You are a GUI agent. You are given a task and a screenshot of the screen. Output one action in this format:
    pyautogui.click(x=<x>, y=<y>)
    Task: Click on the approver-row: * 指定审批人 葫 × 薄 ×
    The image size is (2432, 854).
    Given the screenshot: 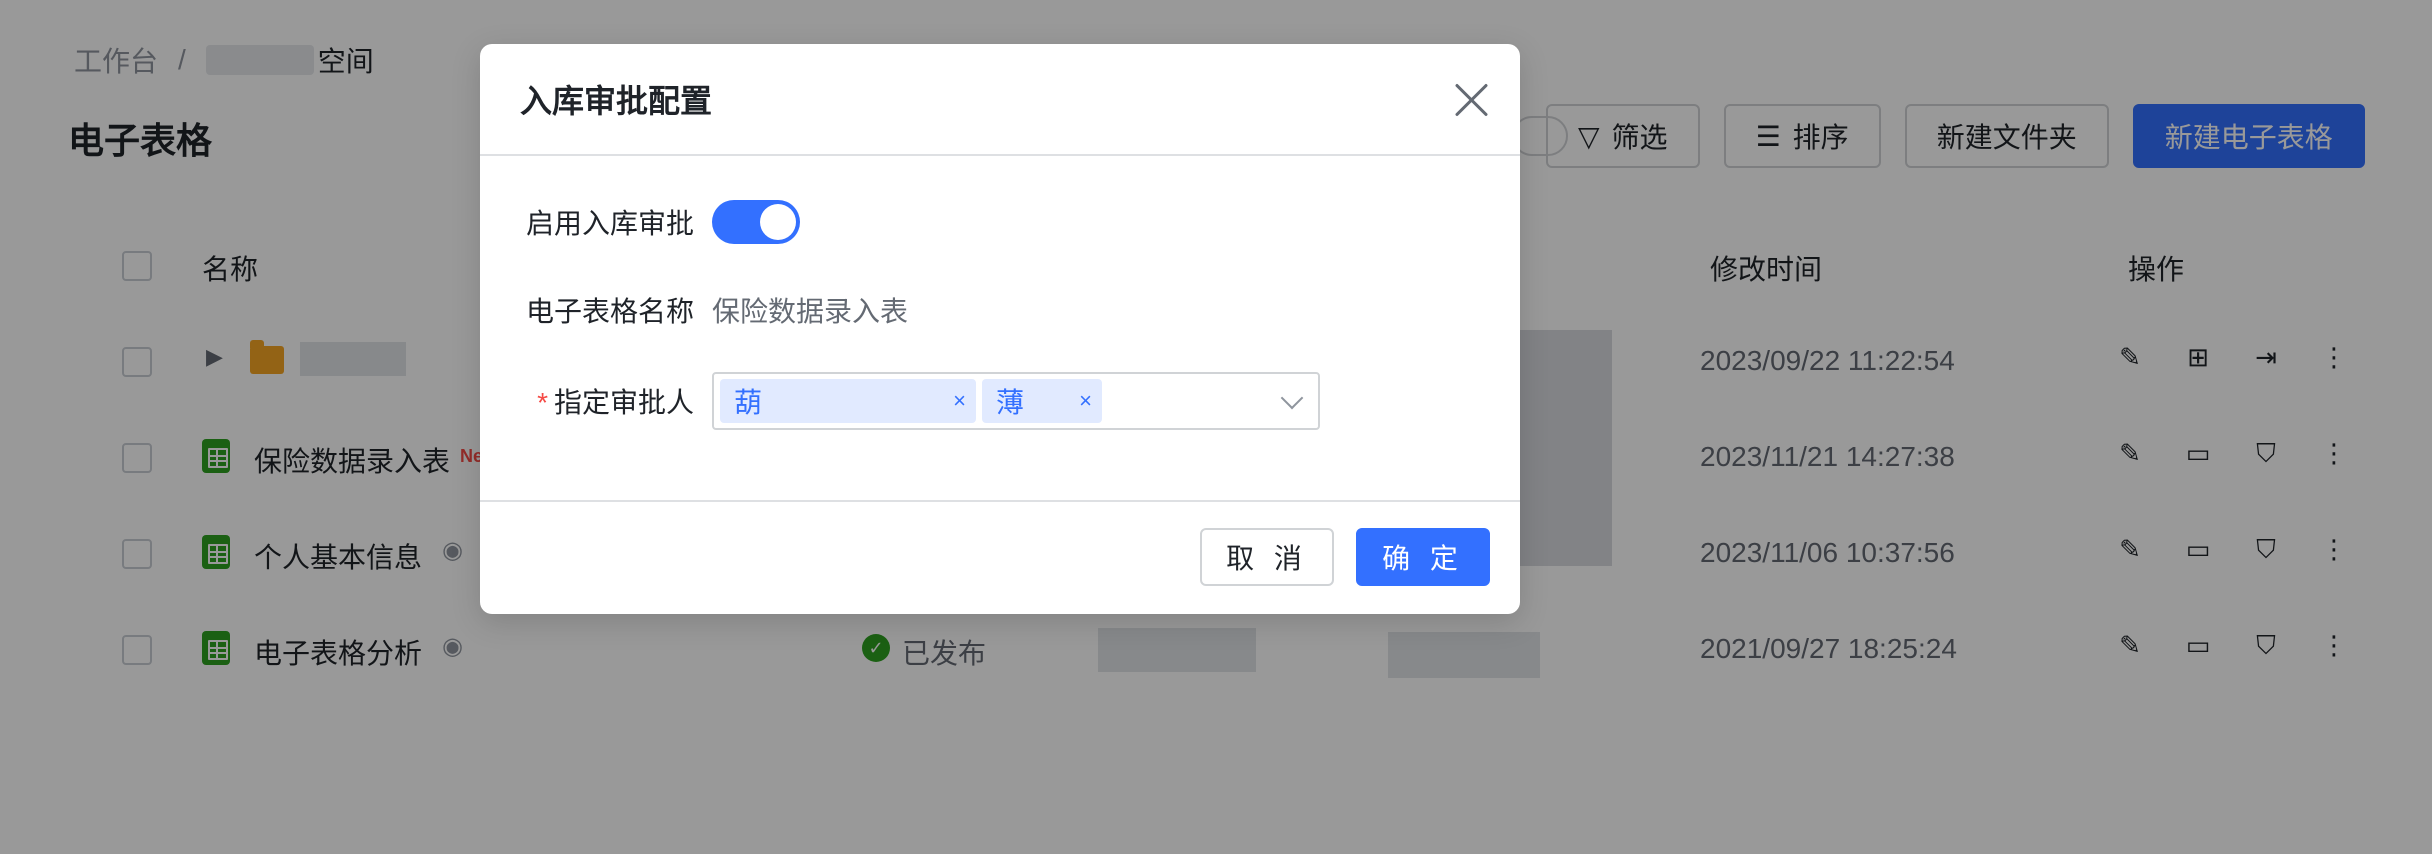 What is the action you would take?
    pyautogui.click(x=1000, y=401)
    